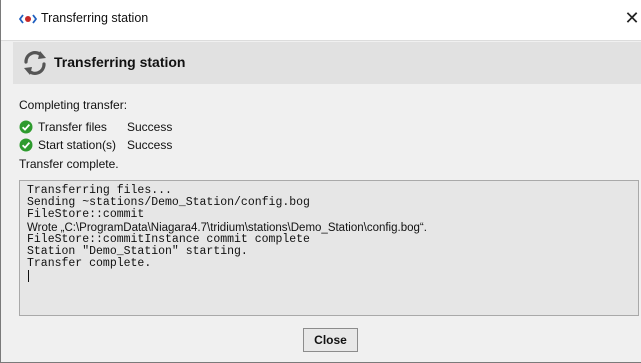 Image resolution: width=641 pixels, height=363 pixels. Describe the element at coordinates (86, 215) in the screenshot. I see `log-line: FileStore::commit` at that location.